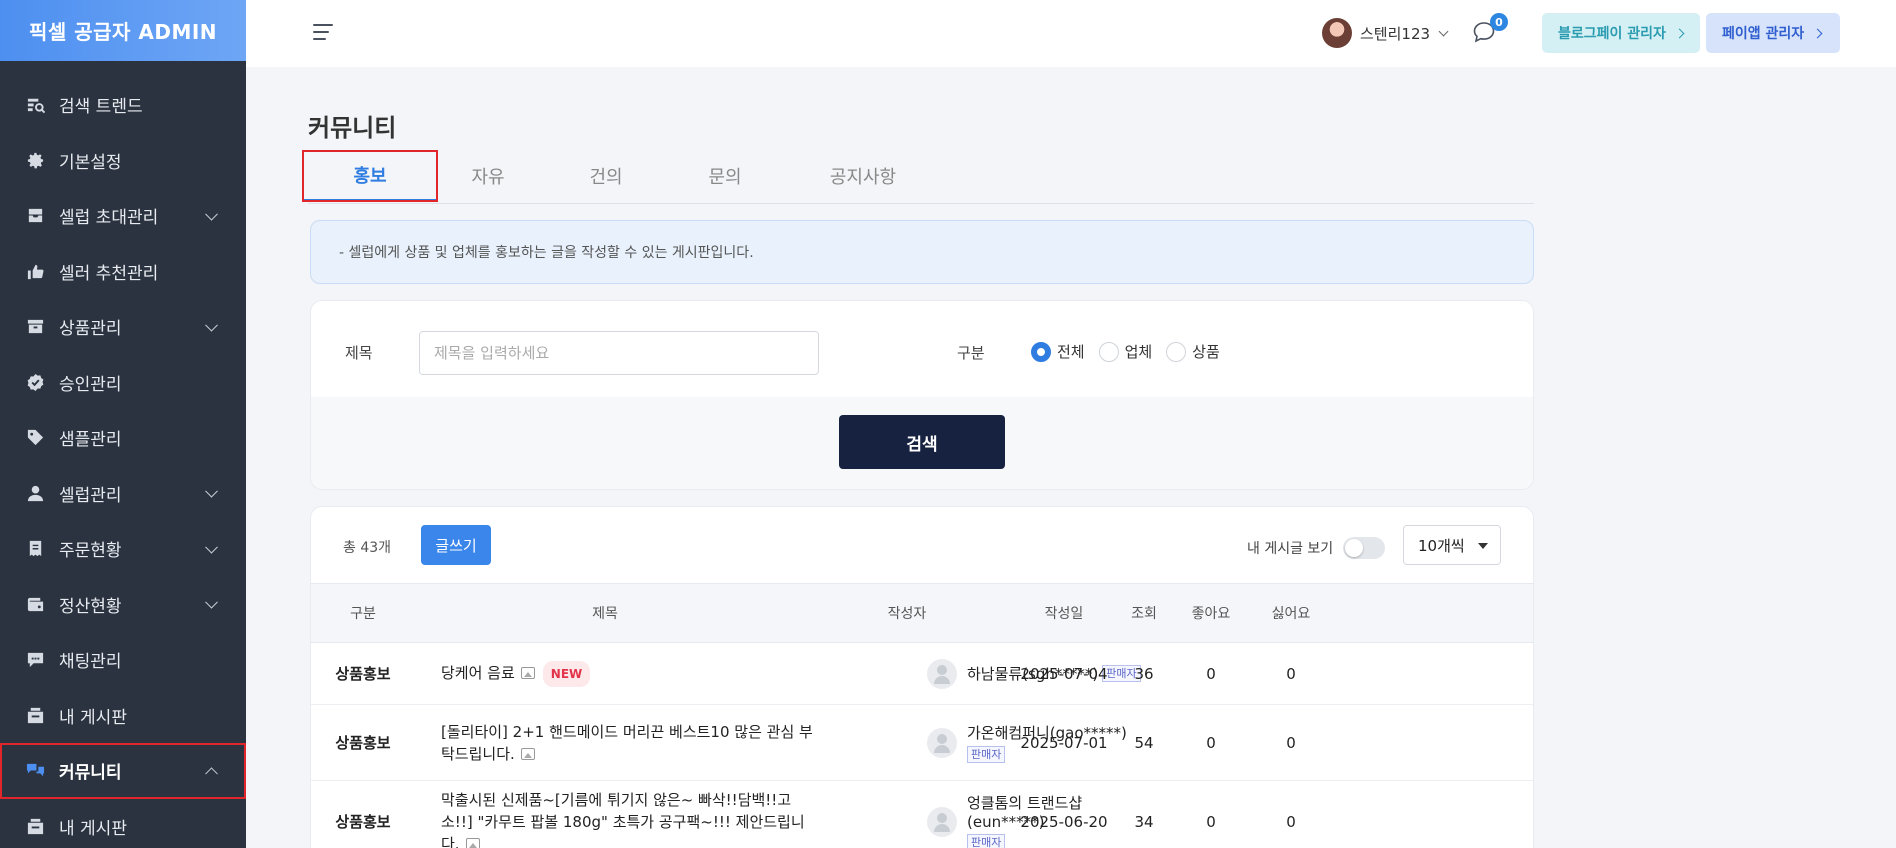  Describe the element at coordinates (627, 743) in the screenshot. I see `post-title: [돌리타이] 2+1 핸드메이드 머리끈 베스트10 많은 관심 부탁드립니다.` at that location.